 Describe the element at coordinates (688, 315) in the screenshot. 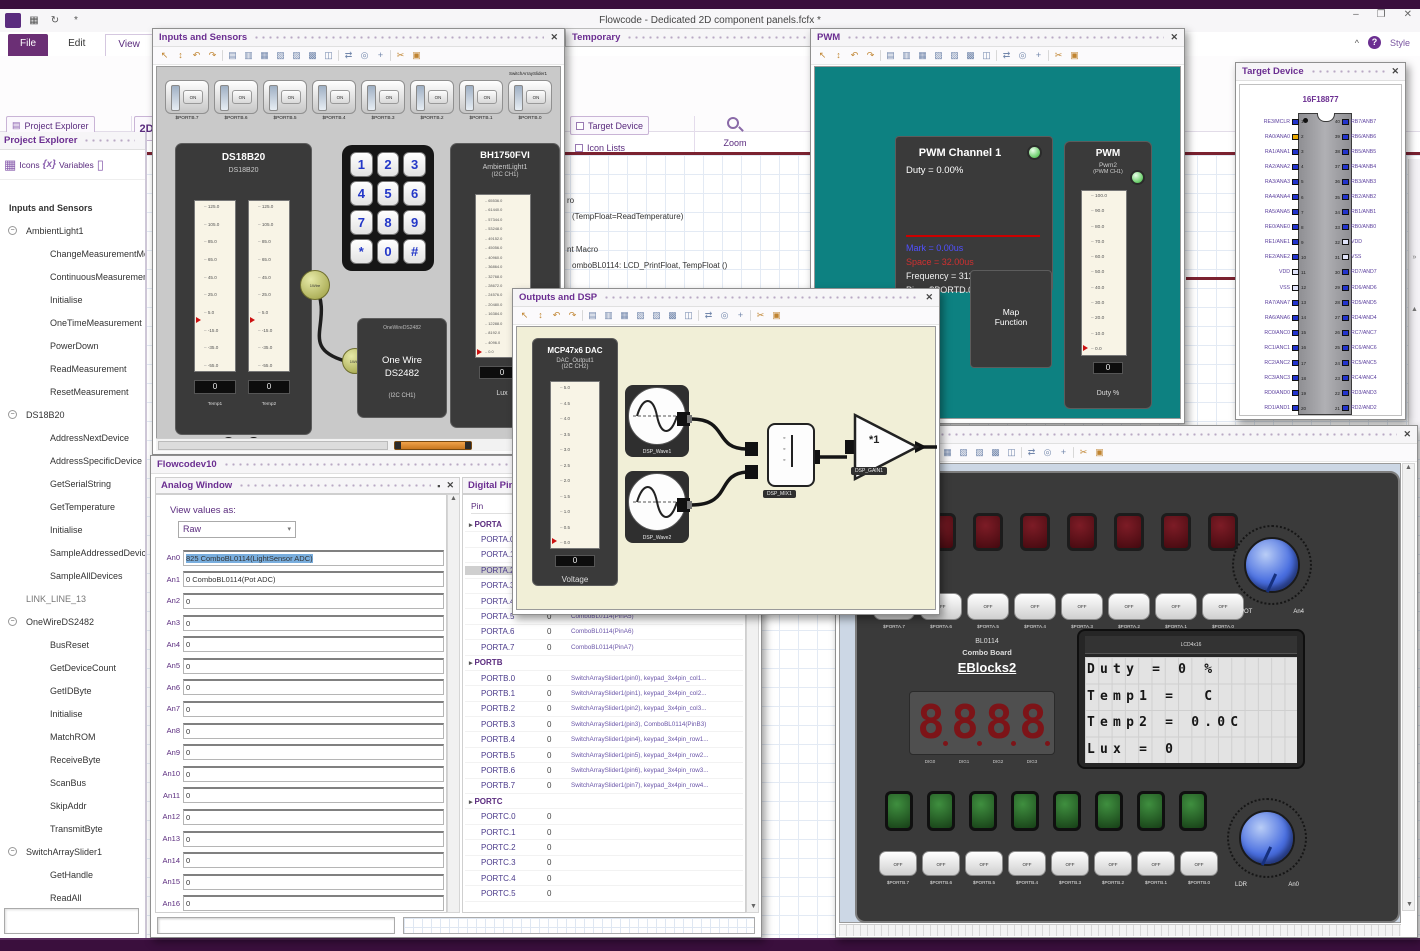

I see `toolbar-icon: ◫` at that location.